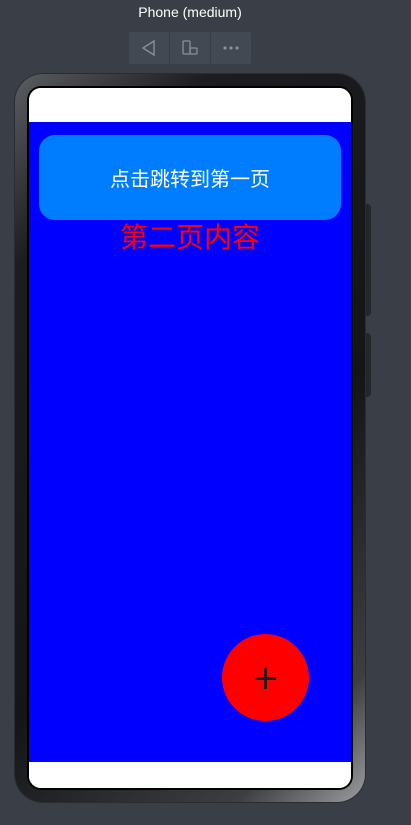  Describe the element at coordinates (368, 260) in the screenshot. I see `volume-button` at that location.